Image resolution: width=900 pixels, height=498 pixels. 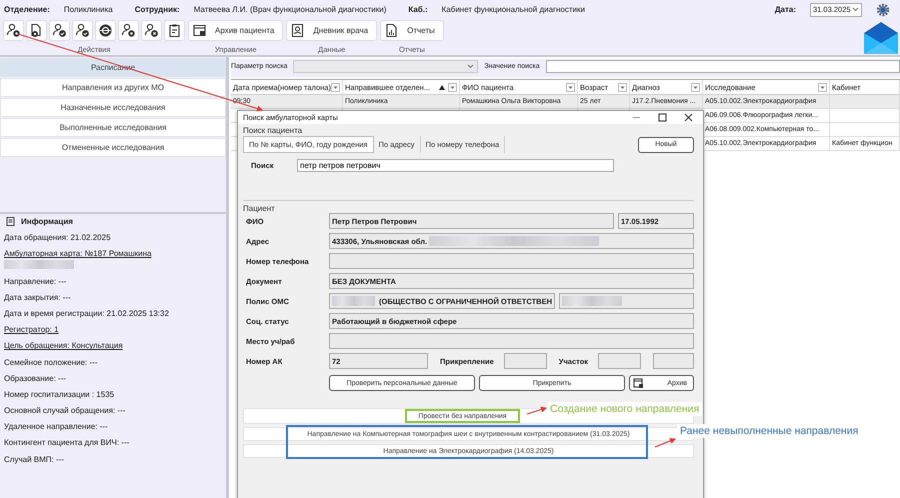 I want to click on sidebar-item: Направления из других МО, so click(x=113, y=87).